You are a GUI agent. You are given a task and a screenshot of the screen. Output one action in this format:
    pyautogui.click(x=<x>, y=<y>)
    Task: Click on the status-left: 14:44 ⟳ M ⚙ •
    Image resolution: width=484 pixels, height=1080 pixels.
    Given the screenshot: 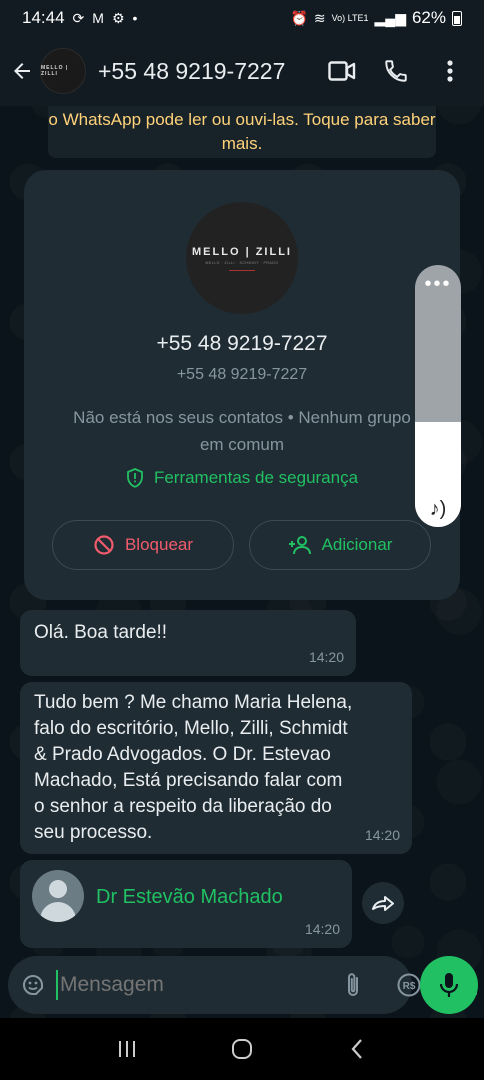 What is the action you would take?
    pyautogui.click(x=79, y=18)
    